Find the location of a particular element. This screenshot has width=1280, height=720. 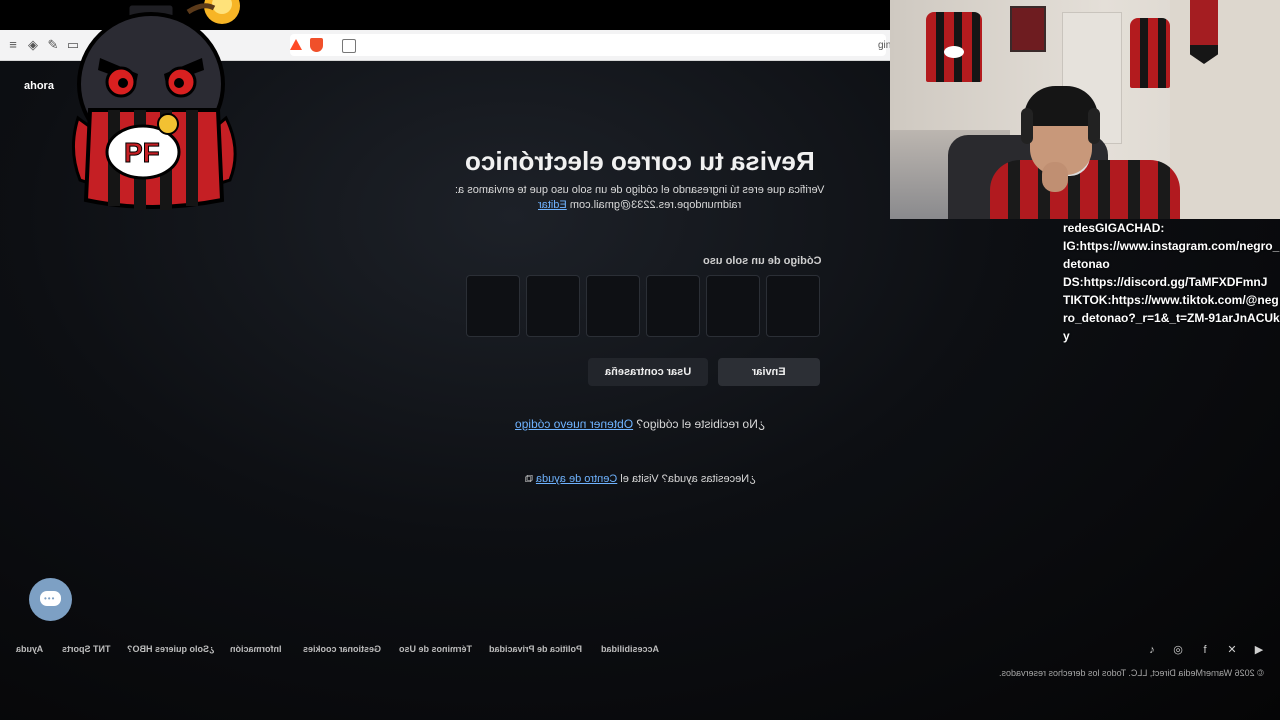

tiktok-icon: ♪ is located at coordinates (1152, 650).